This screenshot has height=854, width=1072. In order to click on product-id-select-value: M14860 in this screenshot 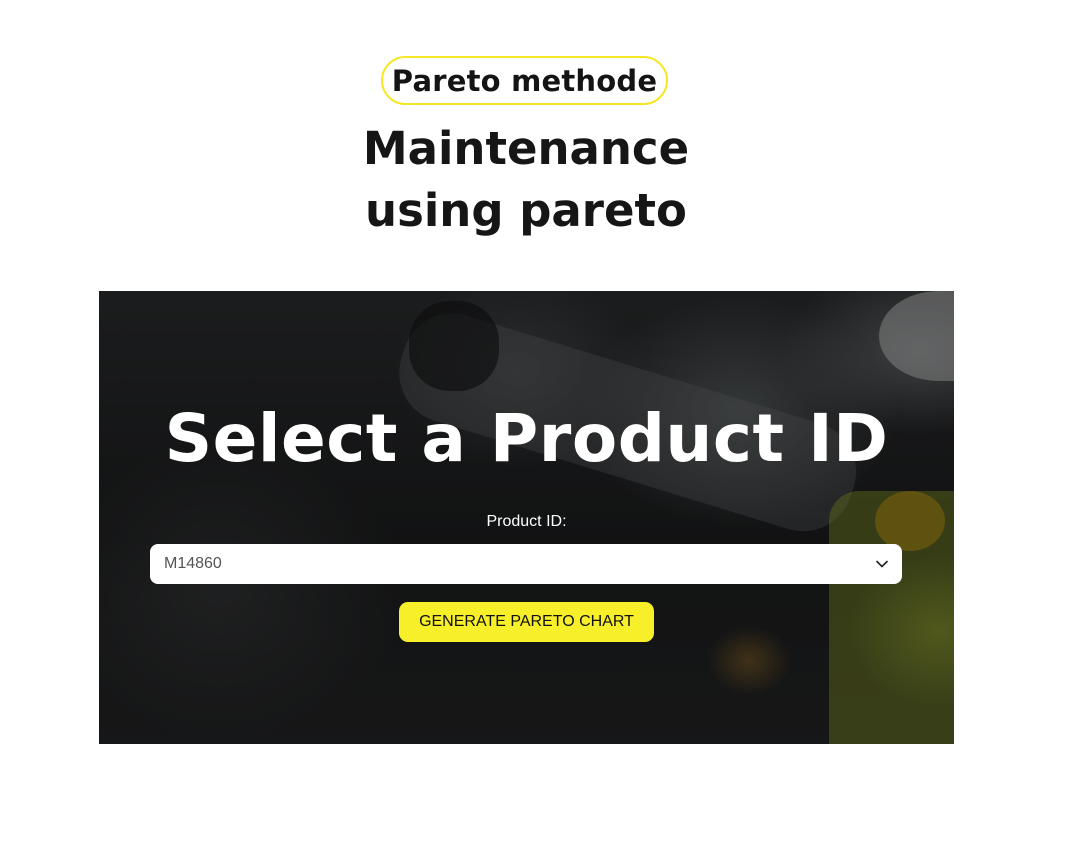, I will do `click(193, 563)`.